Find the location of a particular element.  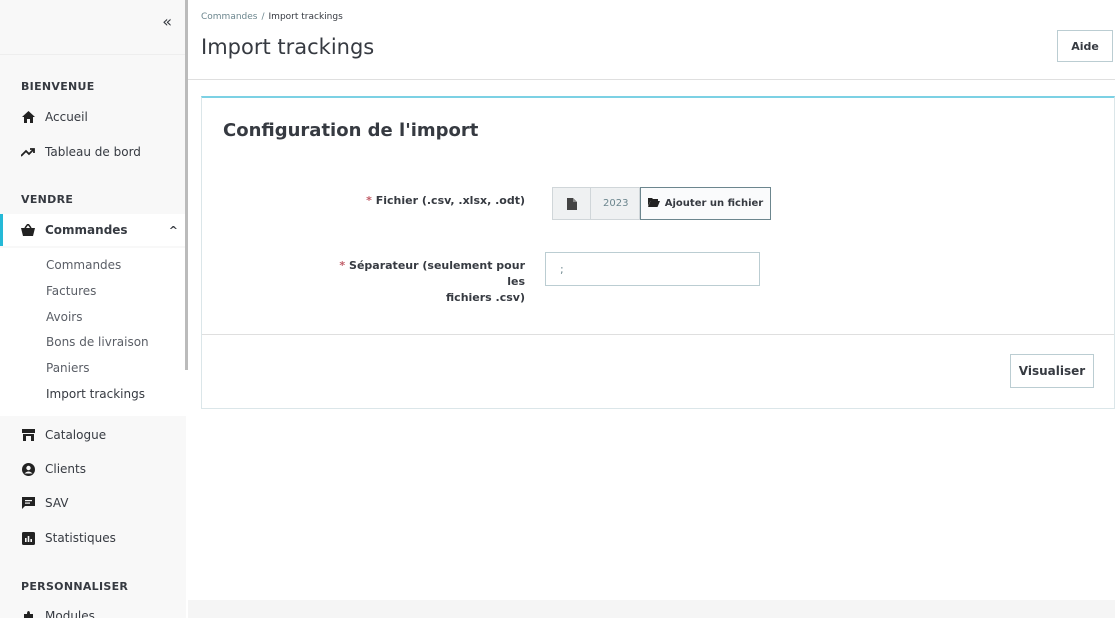

add-file-label: Ajouter un fichier is located at coordinates (714, 203).